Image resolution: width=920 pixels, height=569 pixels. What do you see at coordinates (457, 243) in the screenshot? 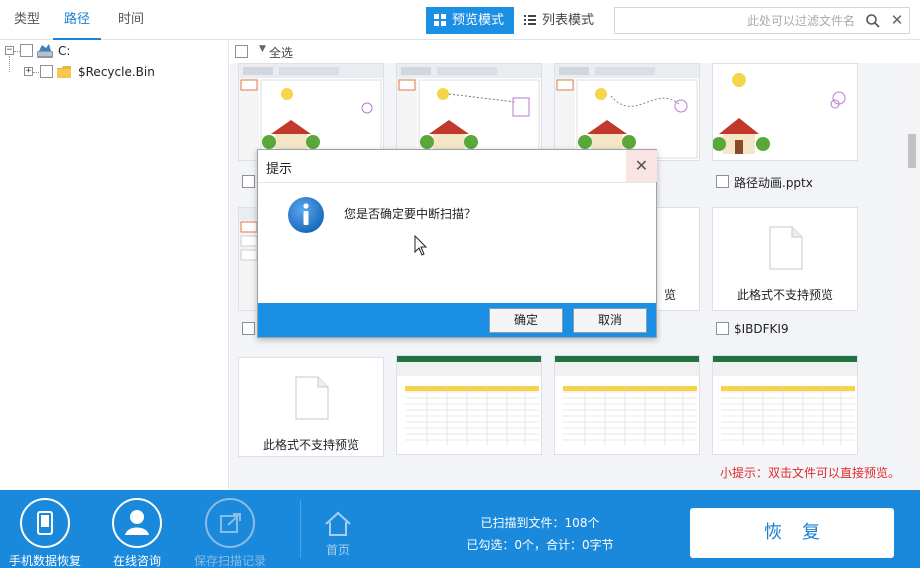
I see `confirm-dialog: 提示 ✕ 您是否确定要中断扫描？ 确定 取消` at bounding box center [457, 243].